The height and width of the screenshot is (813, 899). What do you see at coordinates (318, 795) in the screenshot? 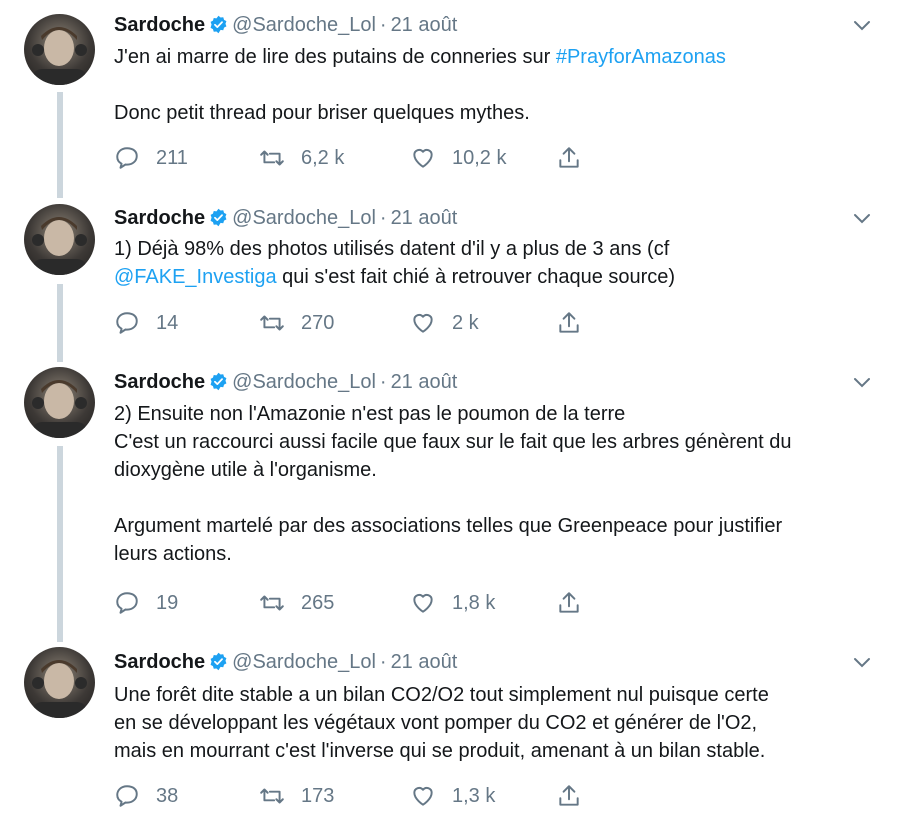
I see `retweet-count: 173` at bounding box center [318, 795].